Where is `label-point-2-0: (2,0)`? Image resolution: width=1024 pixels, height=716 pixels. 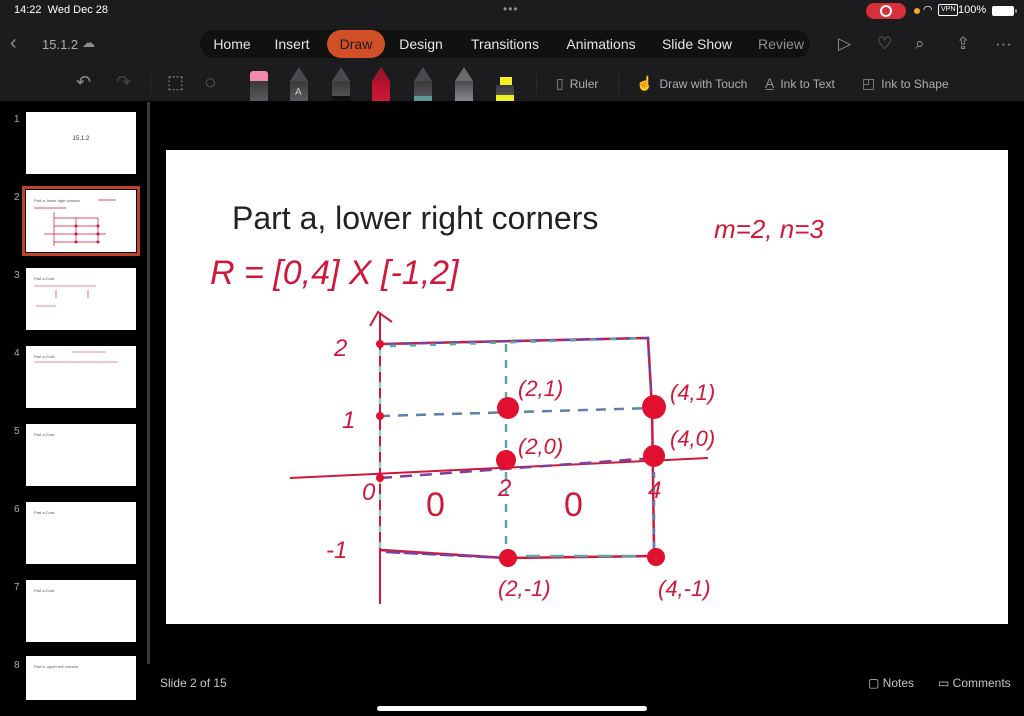 label-point-2-0: (2,0) is located at coordinates (540, 446).